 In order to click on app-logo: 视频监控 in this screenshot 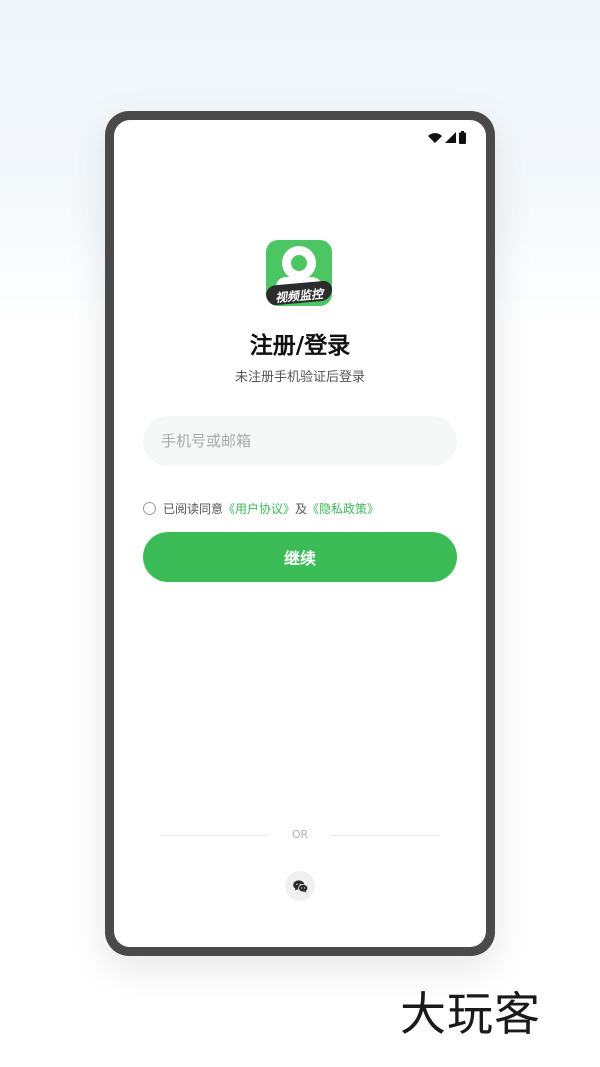, I will do `click(299, 273)`.